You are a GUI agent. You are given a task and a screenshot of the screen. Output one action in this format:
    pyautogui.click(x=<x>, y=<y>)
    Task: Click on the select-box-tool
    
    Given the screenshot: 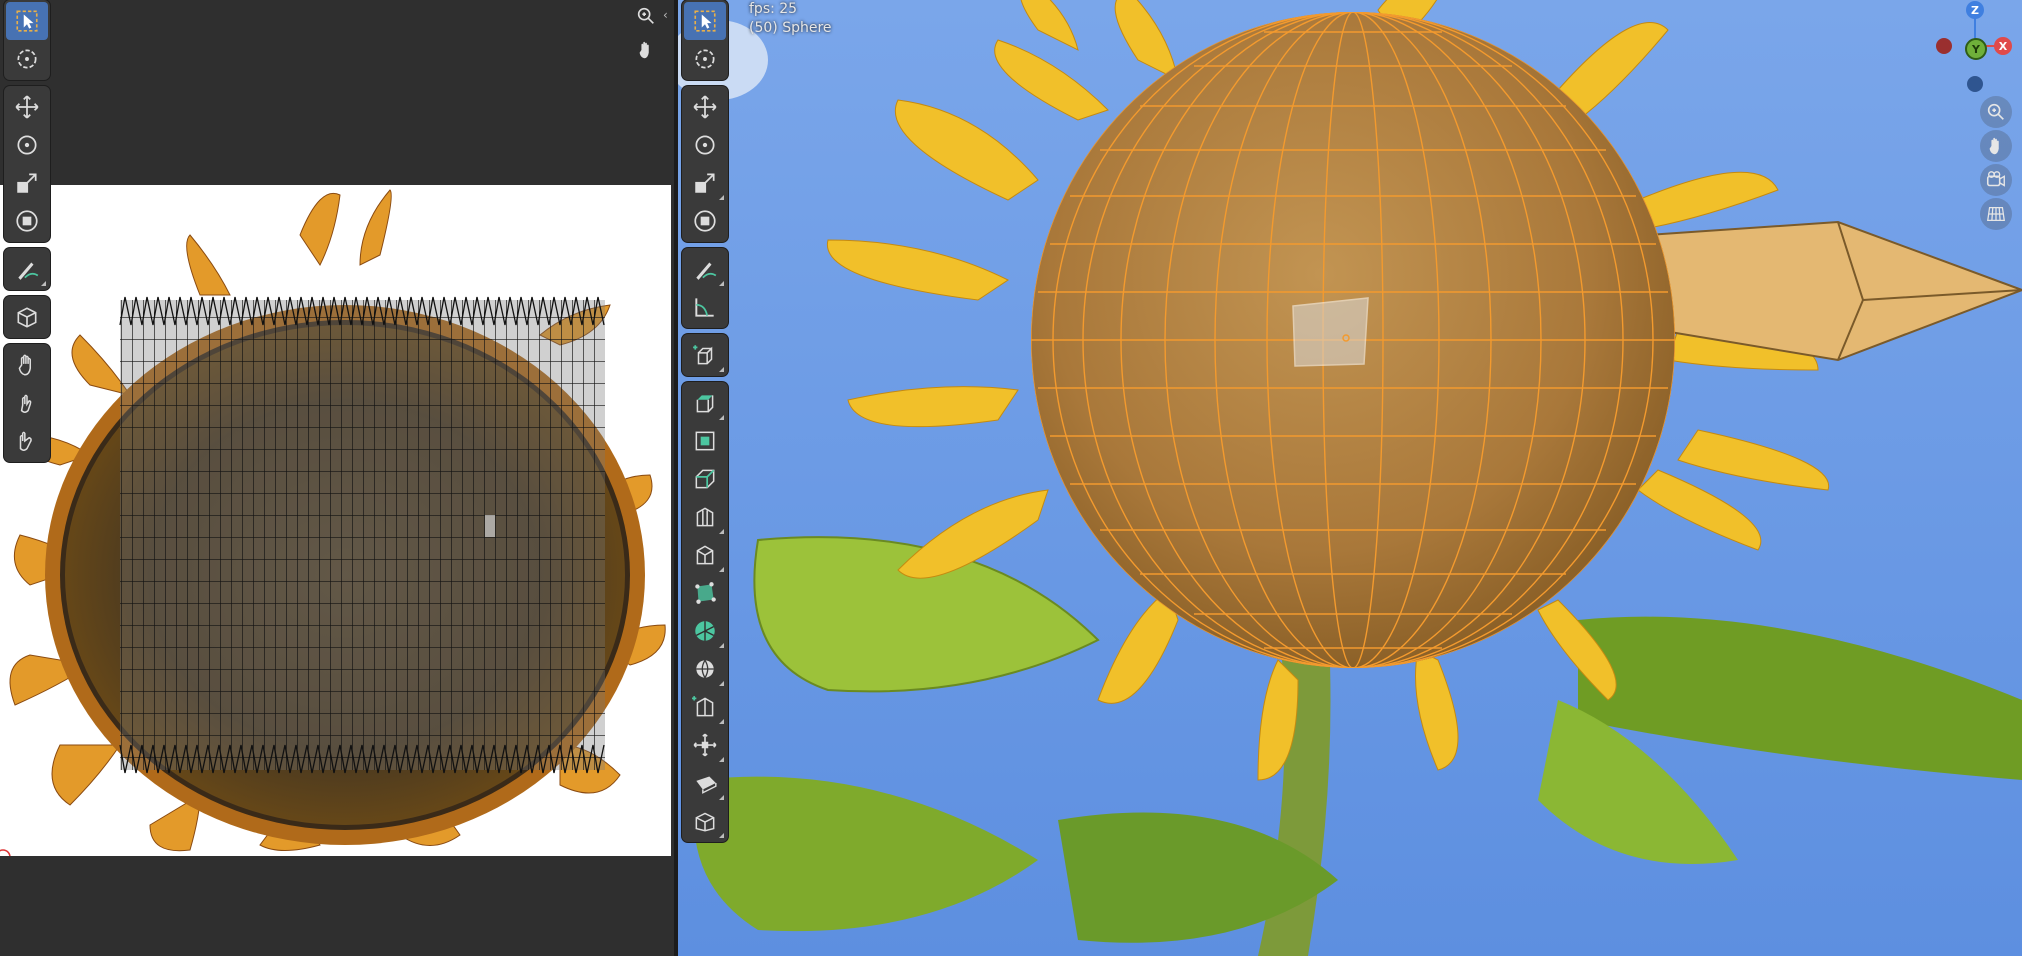 What is the action you would take?
    pyautogui.click(x=705, y=21)
    